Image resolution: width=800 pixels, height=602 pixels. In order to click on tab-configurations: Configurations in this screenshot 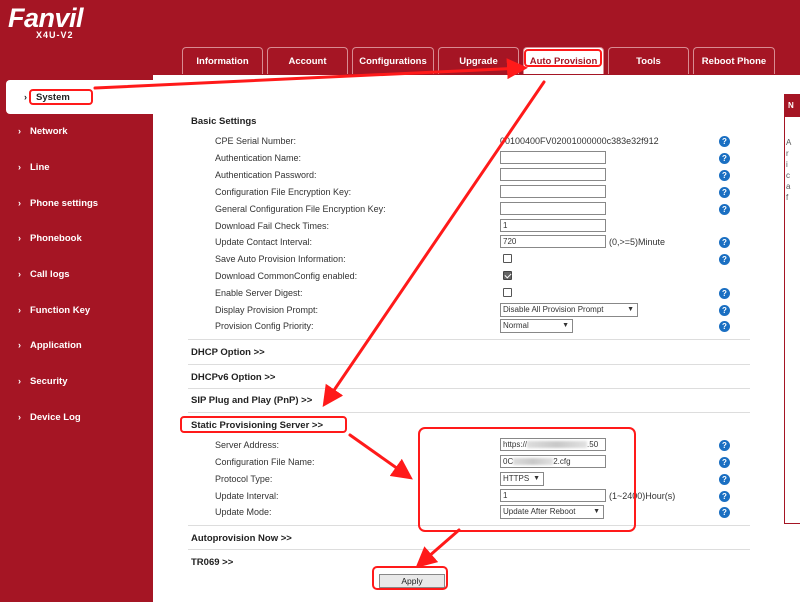, I will do `click(393, 60)`.